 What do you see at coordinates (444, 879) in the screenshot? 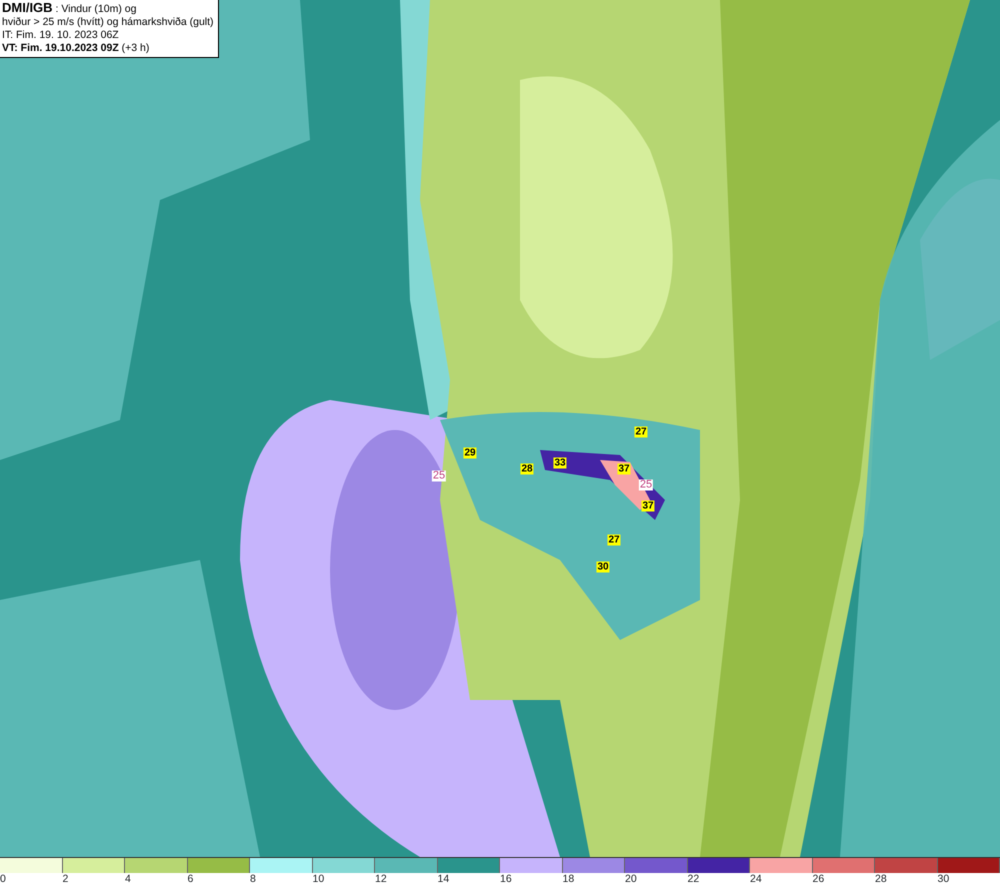
I see `legend-tick: 14` at bounding box center [444, 879].